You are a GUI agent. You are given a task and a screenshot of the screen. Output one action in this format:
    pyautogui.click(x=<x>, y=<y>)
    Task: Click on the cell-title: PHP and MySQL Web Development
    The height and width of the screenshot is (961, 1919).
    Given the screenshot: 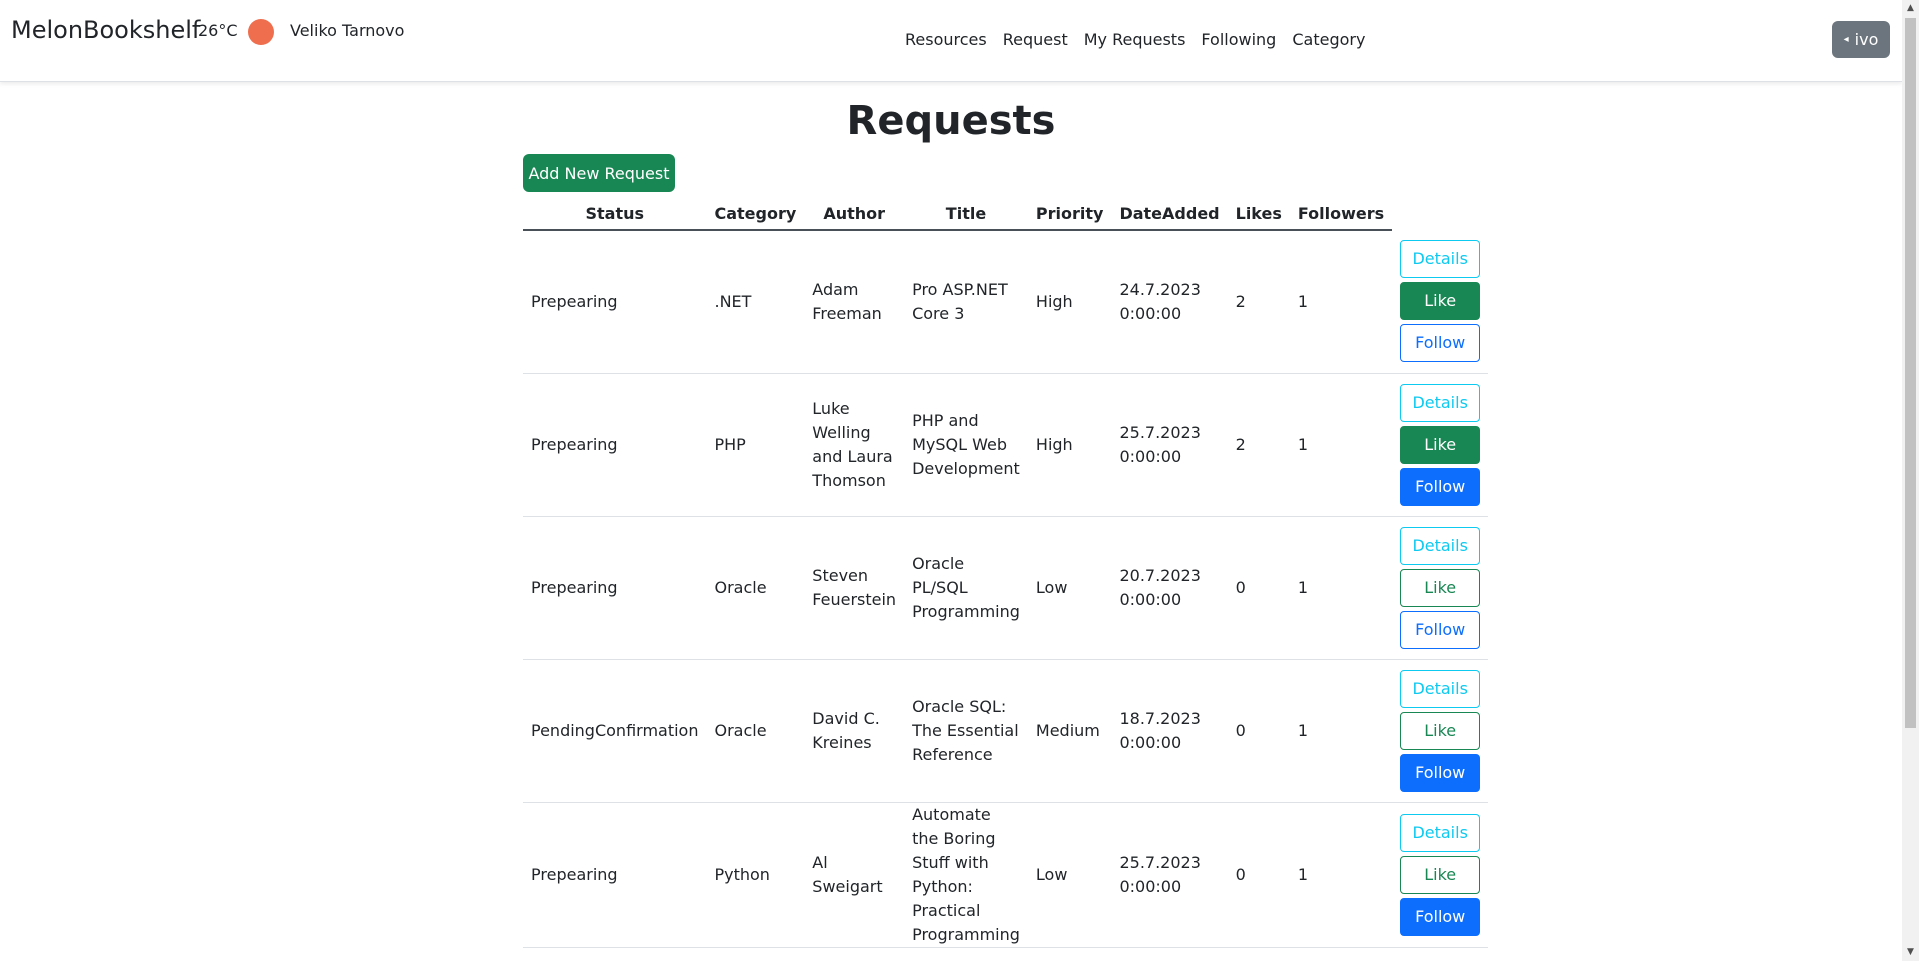 What is the action you would take?
    pyautogui.click(x=966, y=444)
    